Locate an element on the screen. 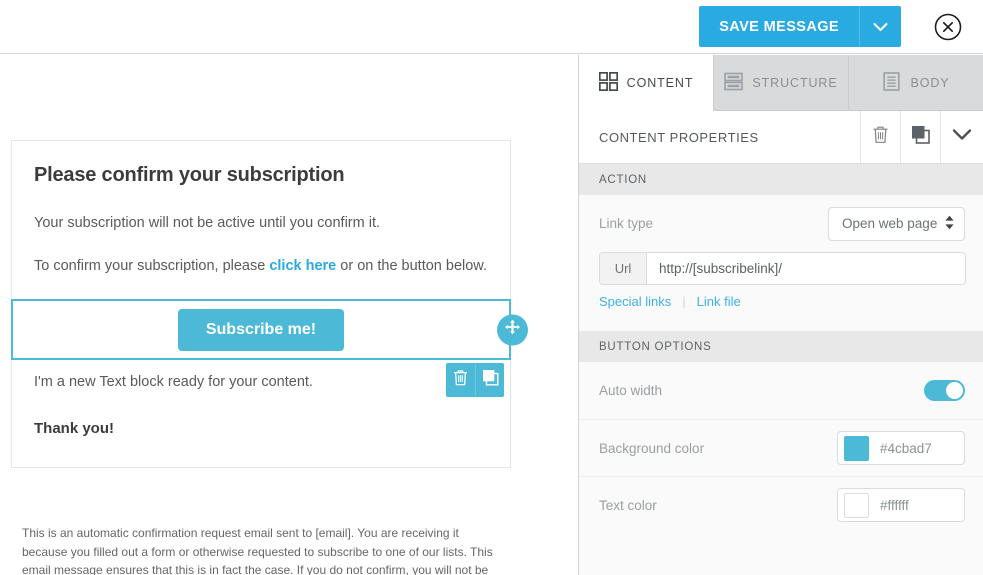 This screenshot has height=575, width=983. top-toolbar: SAVE MESSAGE is located at coordinates (491, 27).